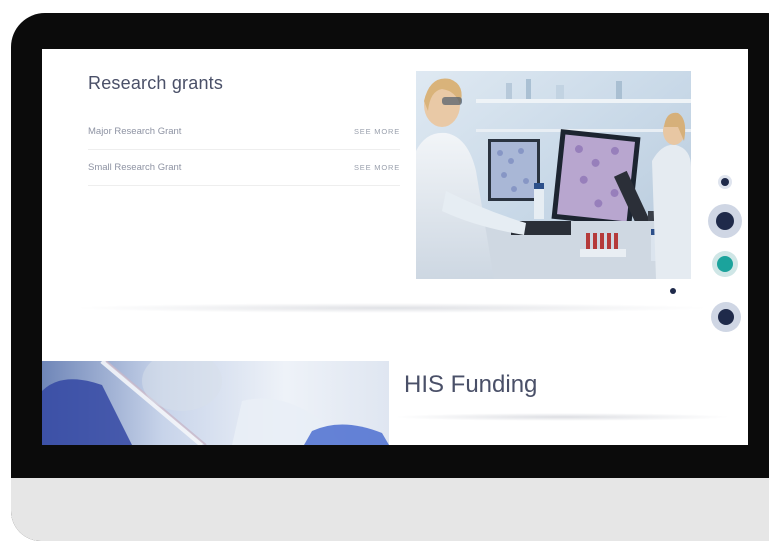  I want to click on carousel-dot-active, so click(725, 264).